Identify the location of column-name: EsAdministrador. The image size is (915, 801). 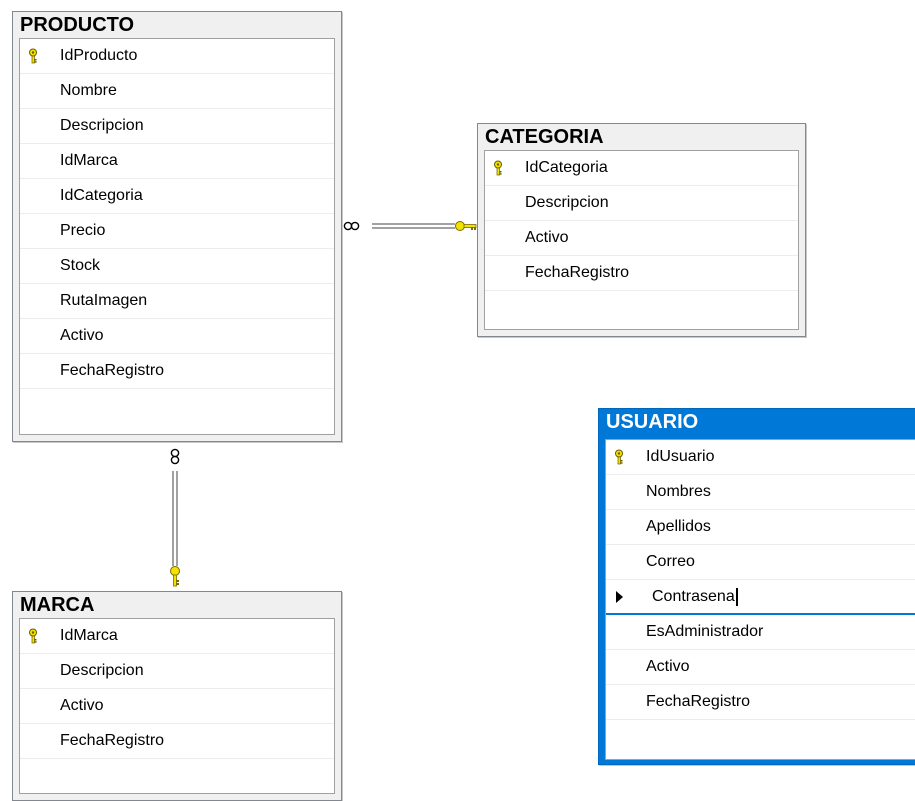
(705, 631).